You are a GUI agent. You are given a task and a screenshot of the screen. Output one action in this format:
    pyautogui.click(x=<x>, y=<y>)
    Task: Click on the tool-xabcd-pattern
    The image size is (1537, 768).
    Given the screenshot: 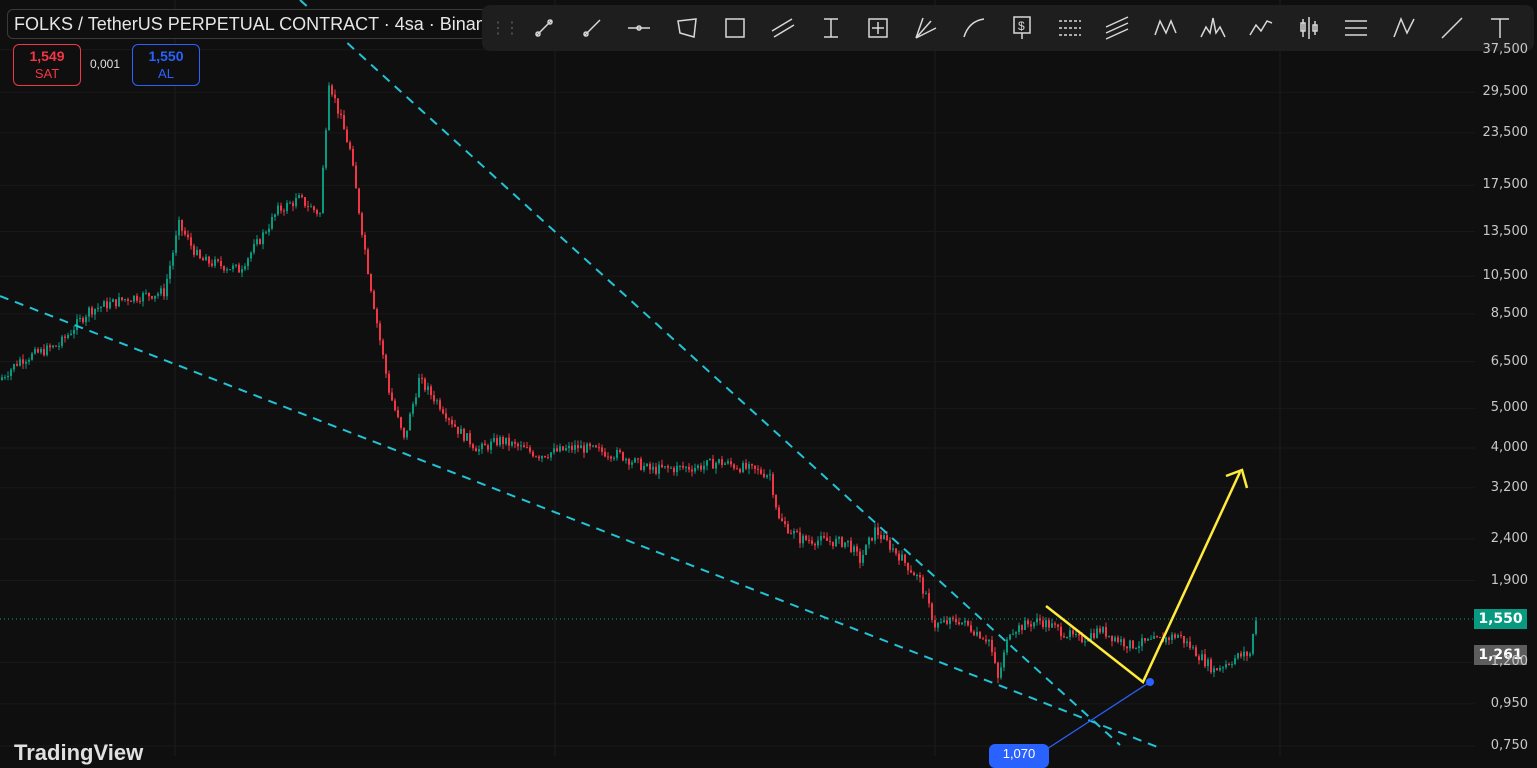 What is the action you would take?
    pyautogui.click(x=1165, y=28)
    